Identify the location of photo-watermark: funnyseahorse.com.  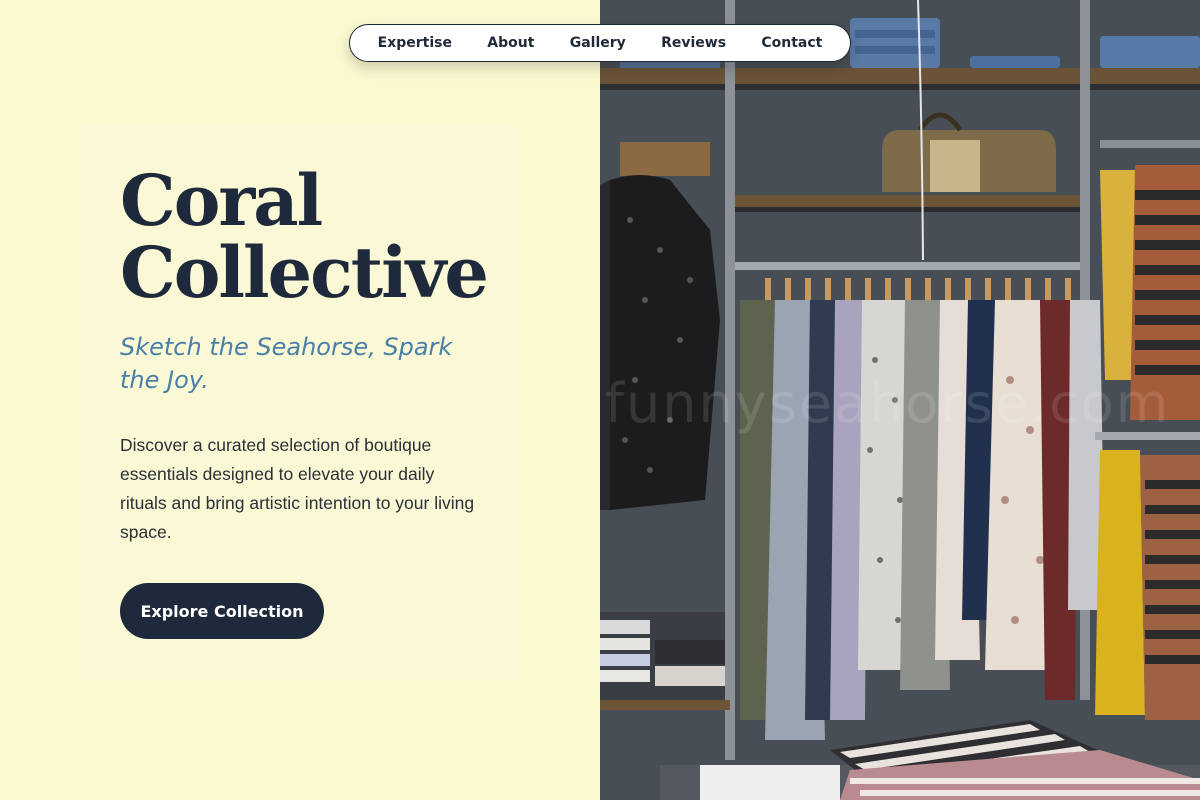
(888, 403).